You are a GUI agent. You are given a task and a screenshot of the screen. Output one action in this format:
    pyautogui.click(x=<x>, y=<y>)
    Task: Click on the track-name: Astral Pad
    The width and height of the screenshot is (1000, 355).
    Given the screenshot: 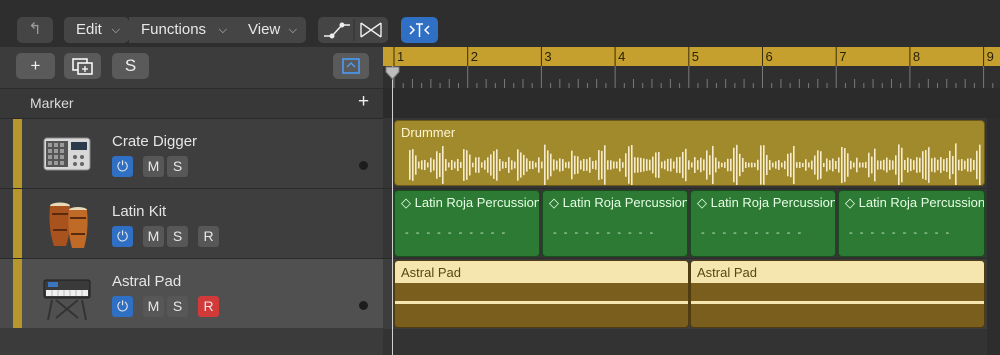 What is the action you would take?
    pyautogui.click(x=146, y=281)
    